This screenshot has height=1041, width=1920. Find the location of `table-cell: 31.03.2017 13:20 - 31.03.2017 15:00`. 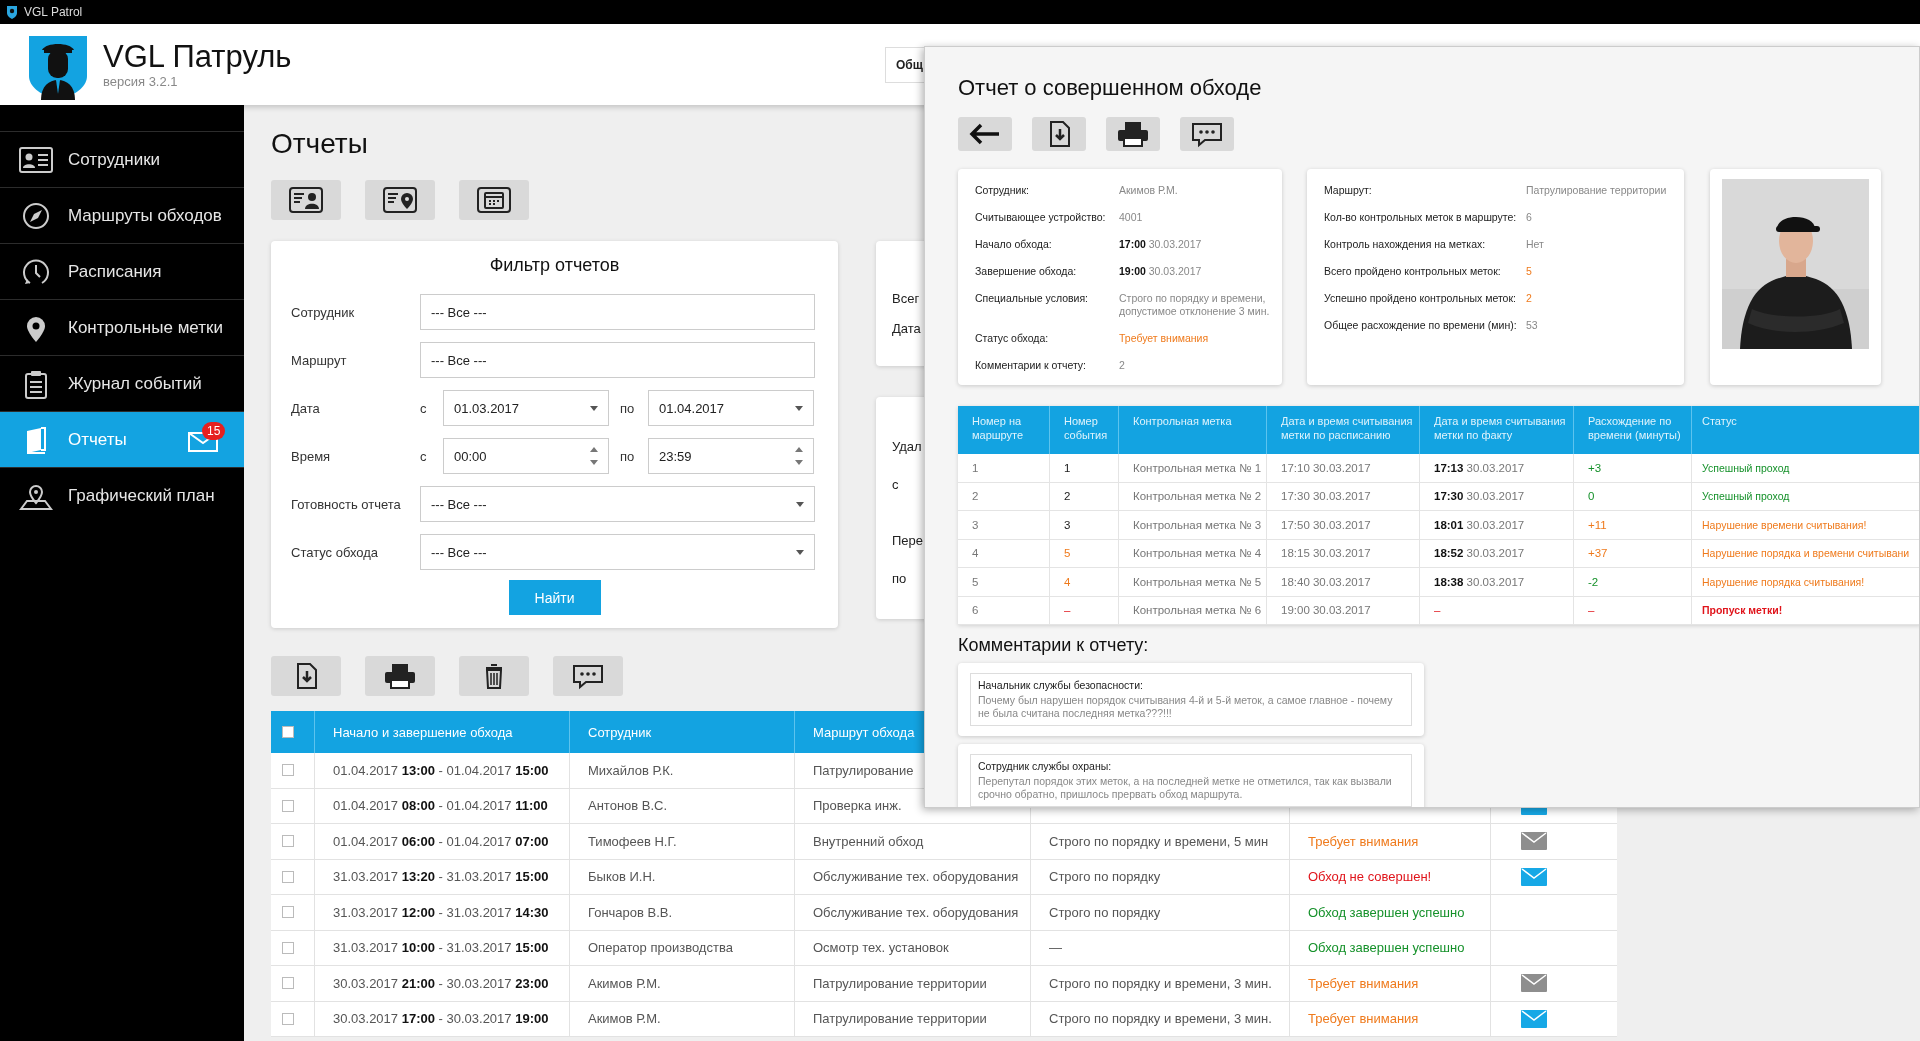

table-cell: 31.03.2017 13:20 - 31.03.2017 15:00 is located at coordinates (441, 877).